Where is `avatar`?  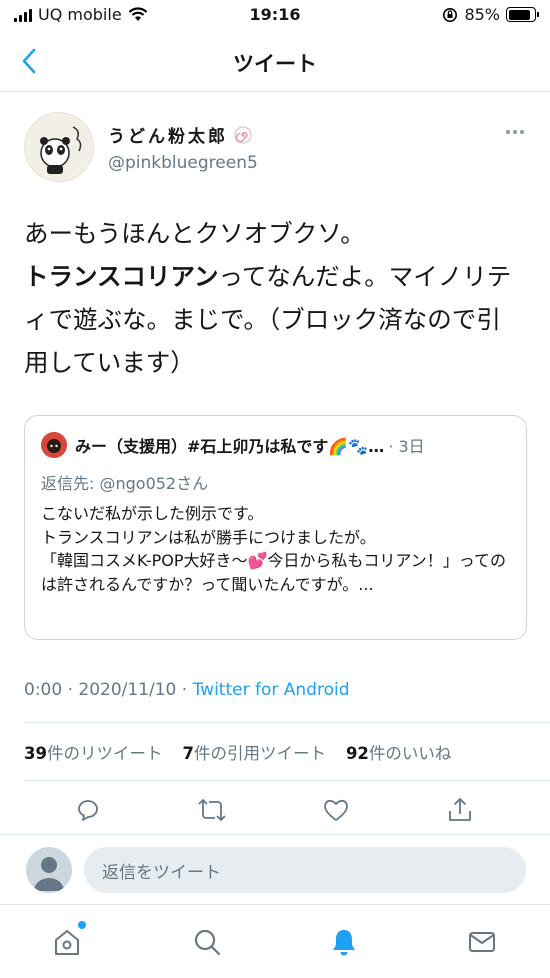 avatar is located at coordinates (59, 147).